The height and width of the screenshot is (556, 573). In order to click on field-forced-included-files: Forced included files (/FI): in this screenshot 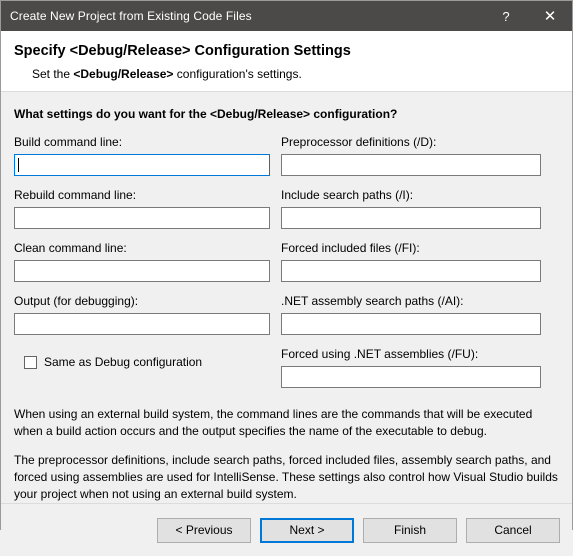, I will do `click(411, 261)`.